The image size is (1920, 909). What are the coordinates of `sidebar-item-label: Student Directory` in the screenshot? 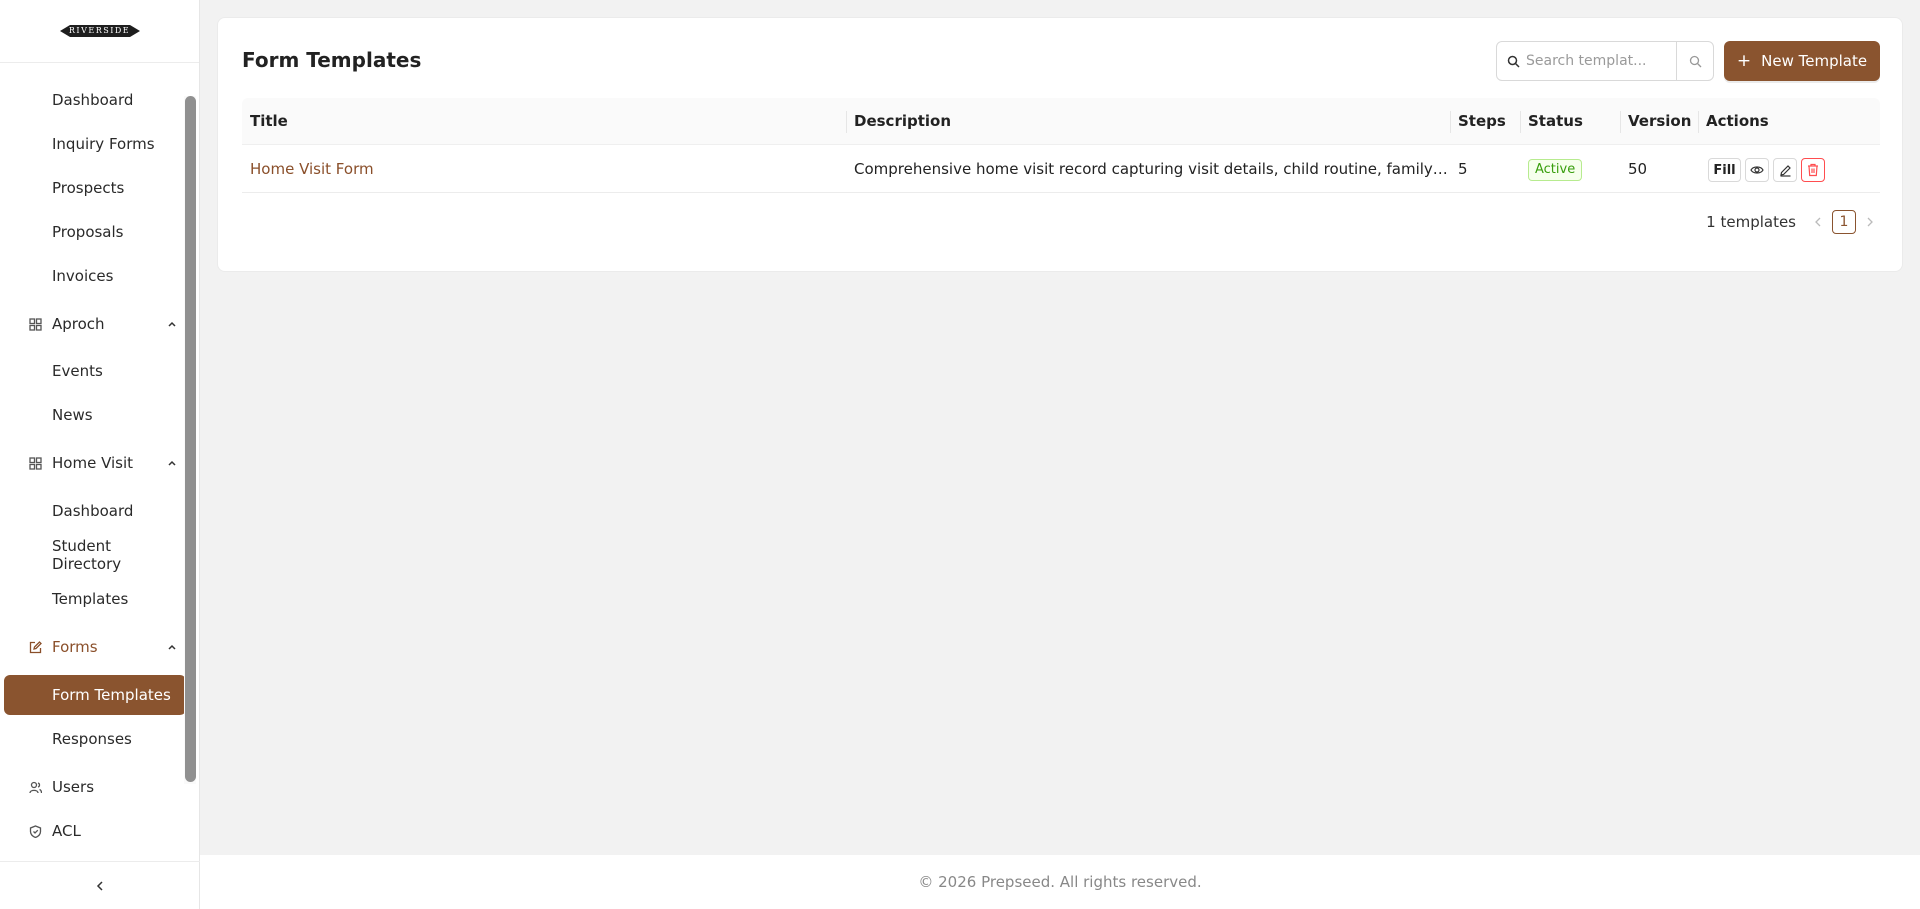 It's located at (87, 555).